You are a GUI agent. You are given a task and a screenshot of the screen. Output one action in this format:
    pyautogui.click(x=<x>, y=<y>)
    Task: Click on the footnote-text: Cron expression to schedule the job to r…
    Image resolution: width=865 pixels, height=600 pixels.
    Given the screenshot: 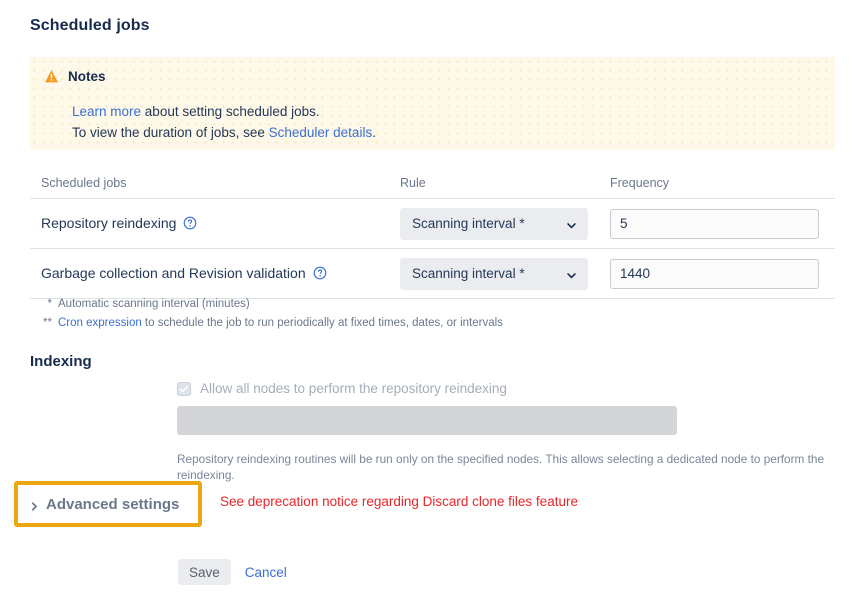 What is the action you would take?
    pyautogui.click(x=280, y=323)
    